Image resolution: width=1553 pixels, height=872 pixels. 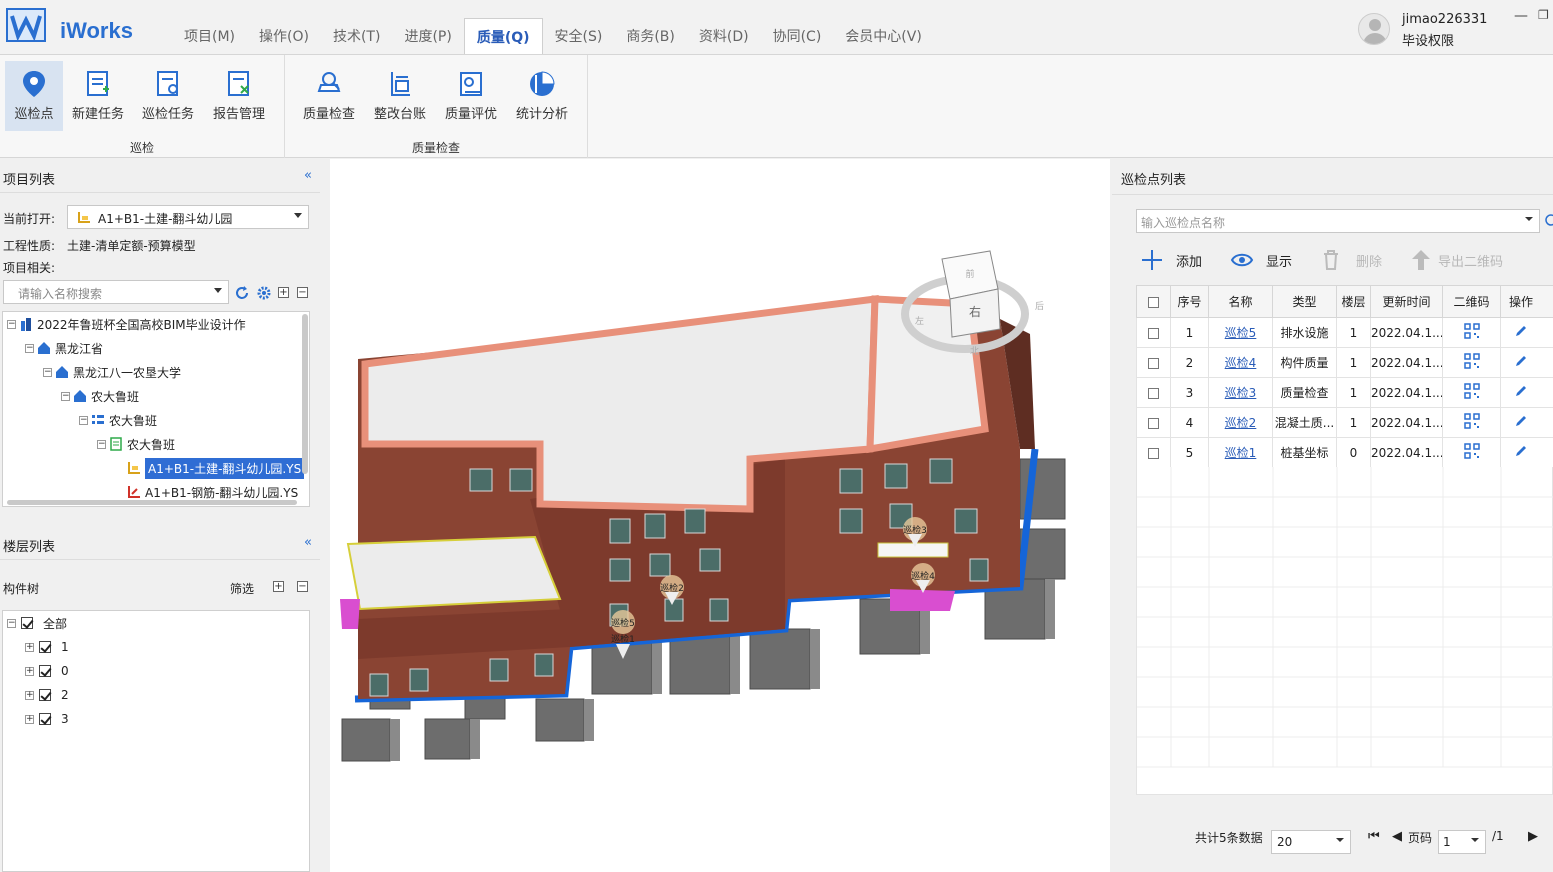 What do you see at coordinates (1171, 260) in the screenshot?
I see `add-button: 添加` at bounding box center [1171, 260].